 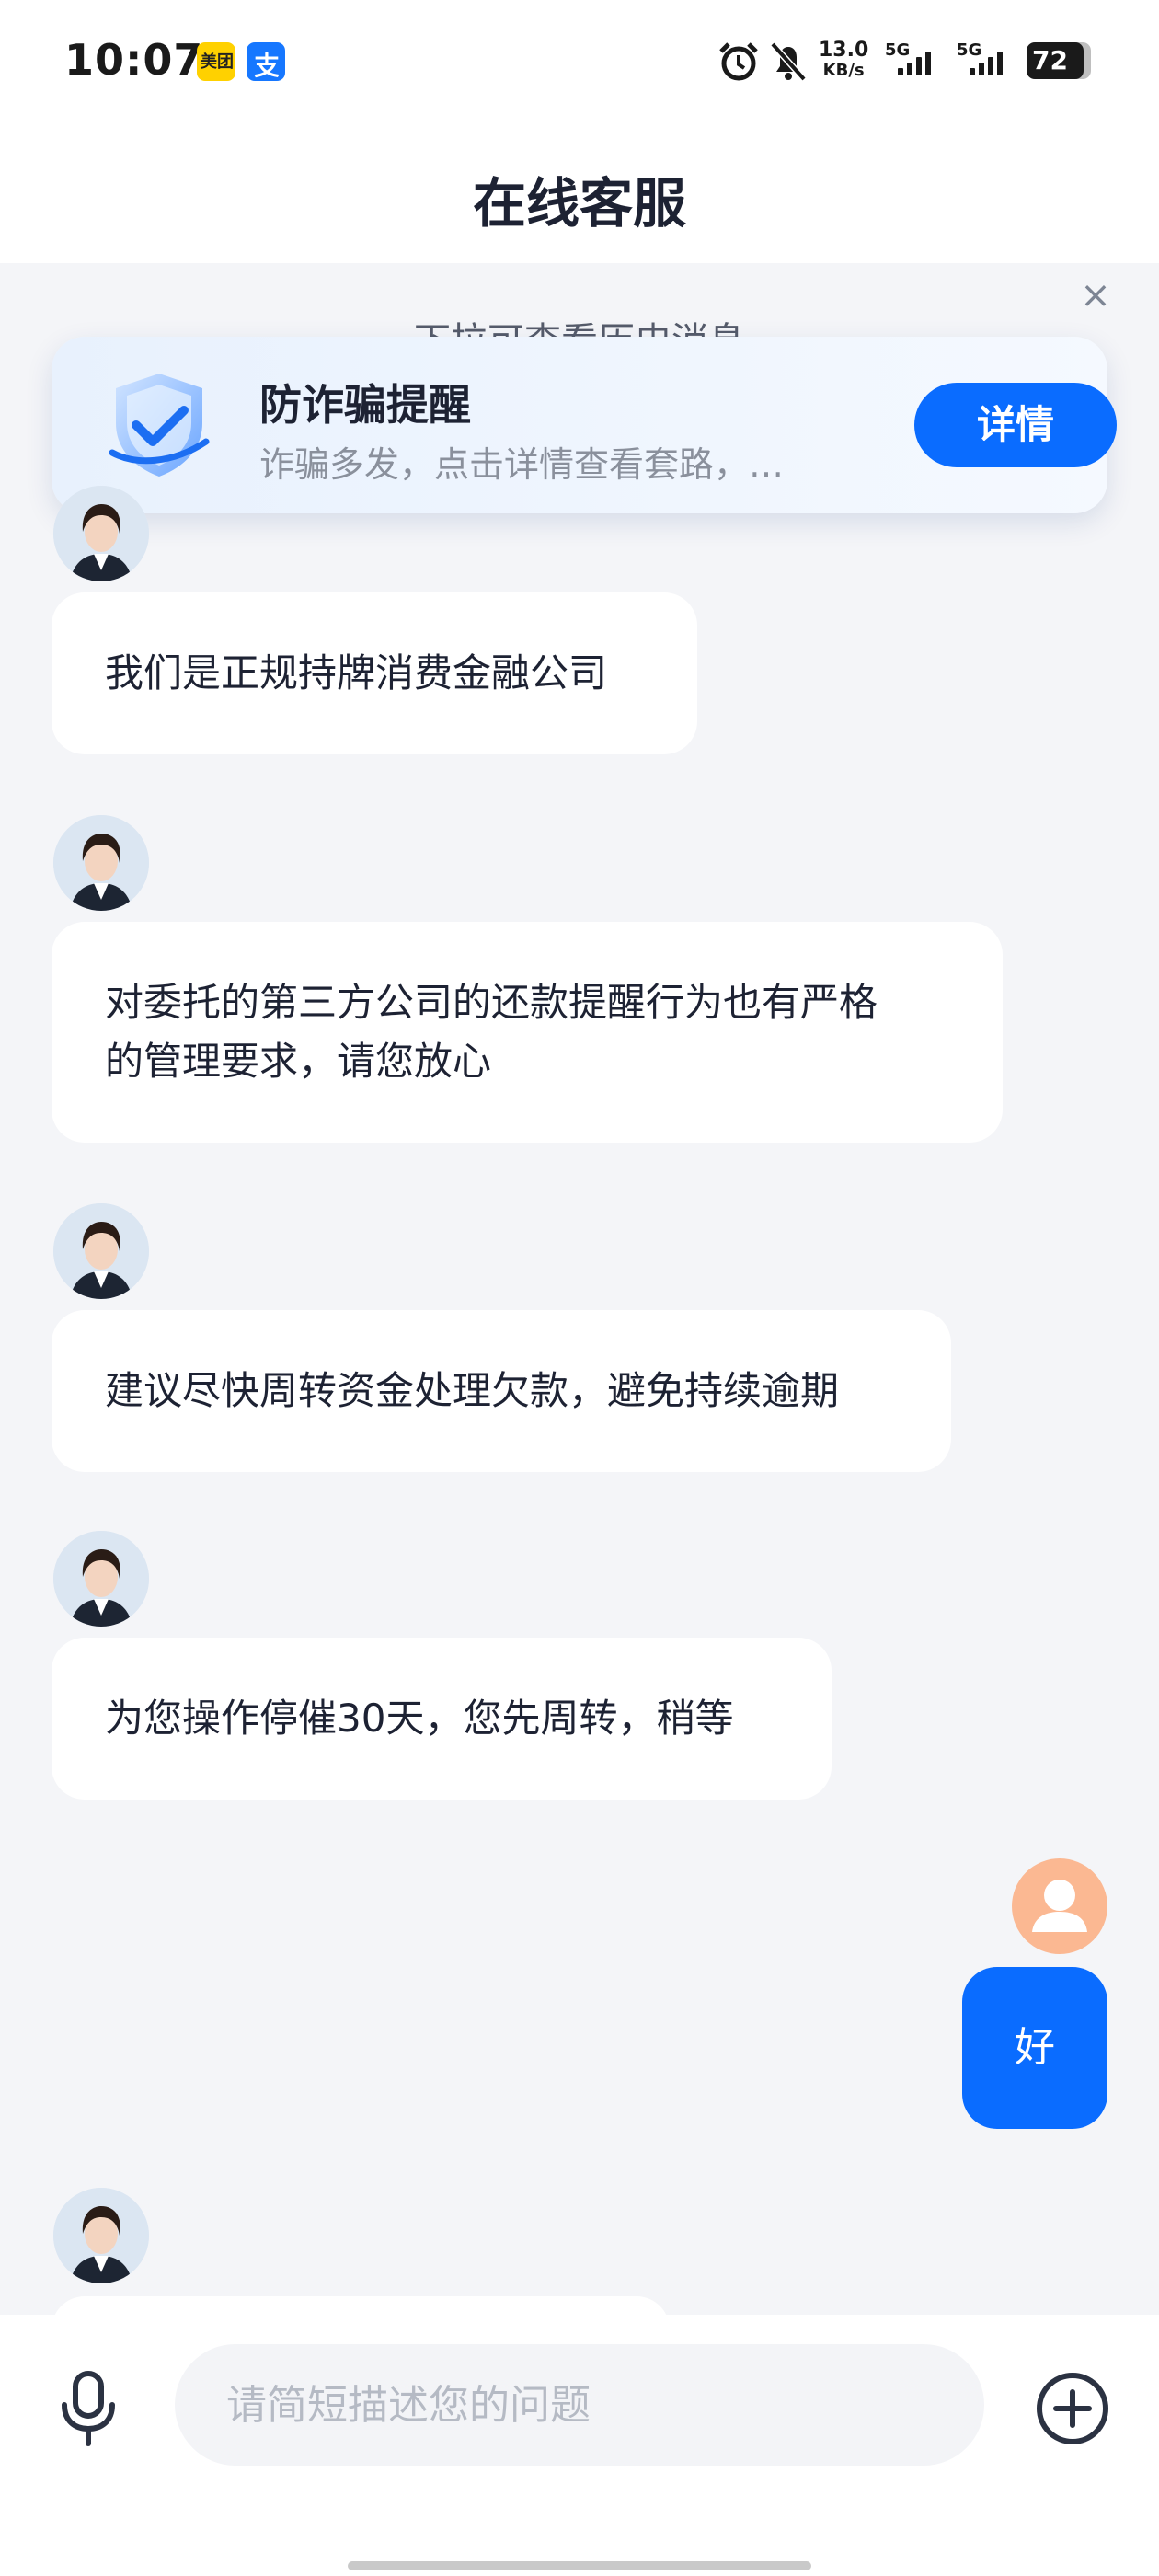 What do you see at coordinates (917, 60) in the screenshot?
I see `signal-5g-1: 5G` at bounding box center [917, 60].